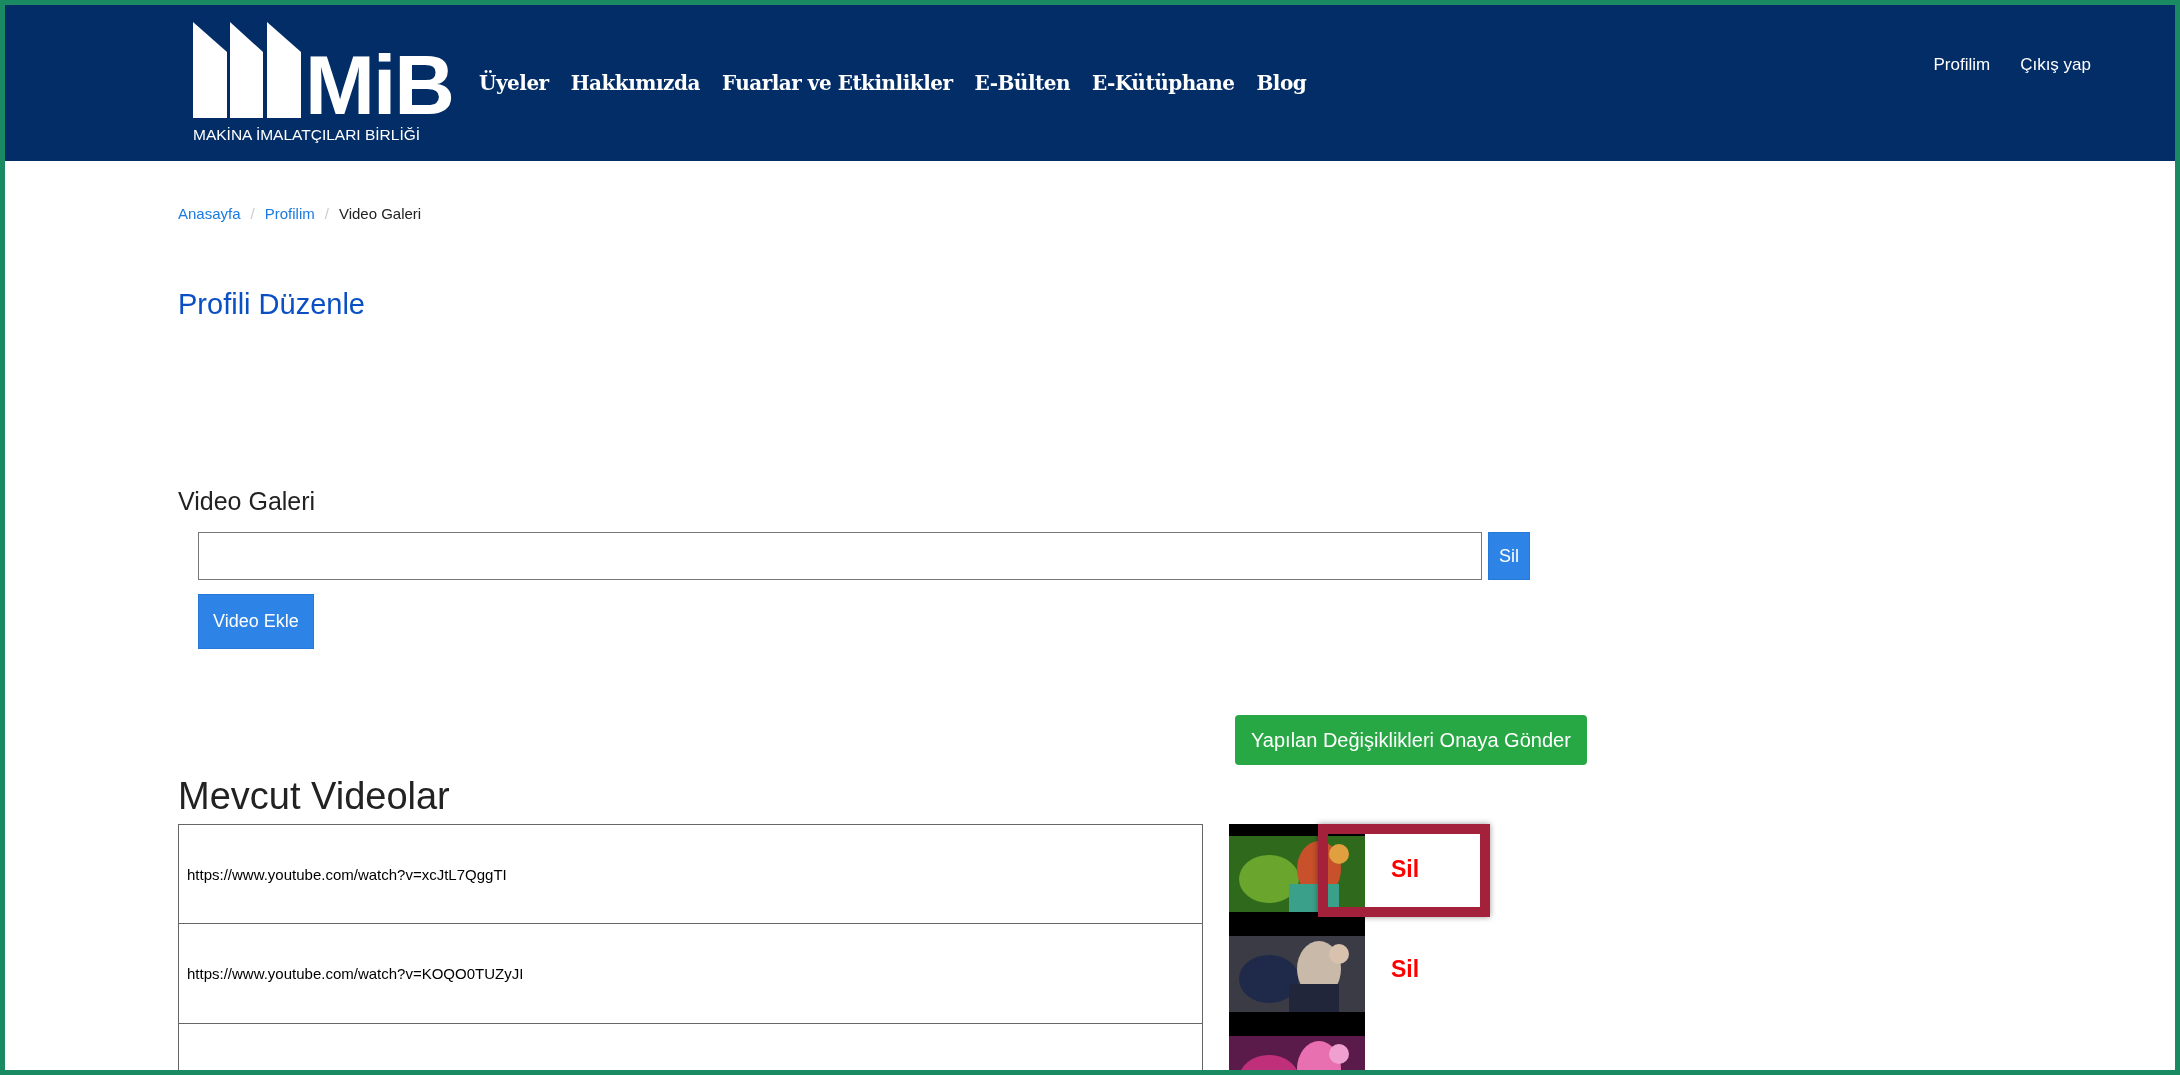 This screenshot has width=2180, height=1075. I want to click on logo-icon, so click(247, 70).